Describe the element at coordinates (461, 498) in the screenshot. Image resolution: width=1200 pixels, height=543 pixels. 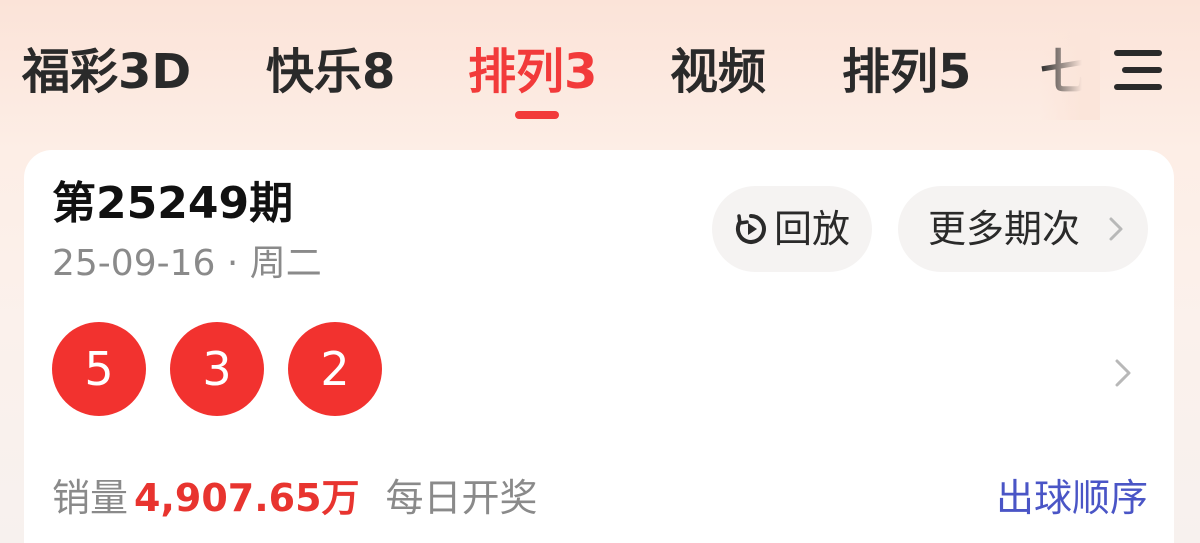
I see `draw-frequency: 每日开奖` at that location.